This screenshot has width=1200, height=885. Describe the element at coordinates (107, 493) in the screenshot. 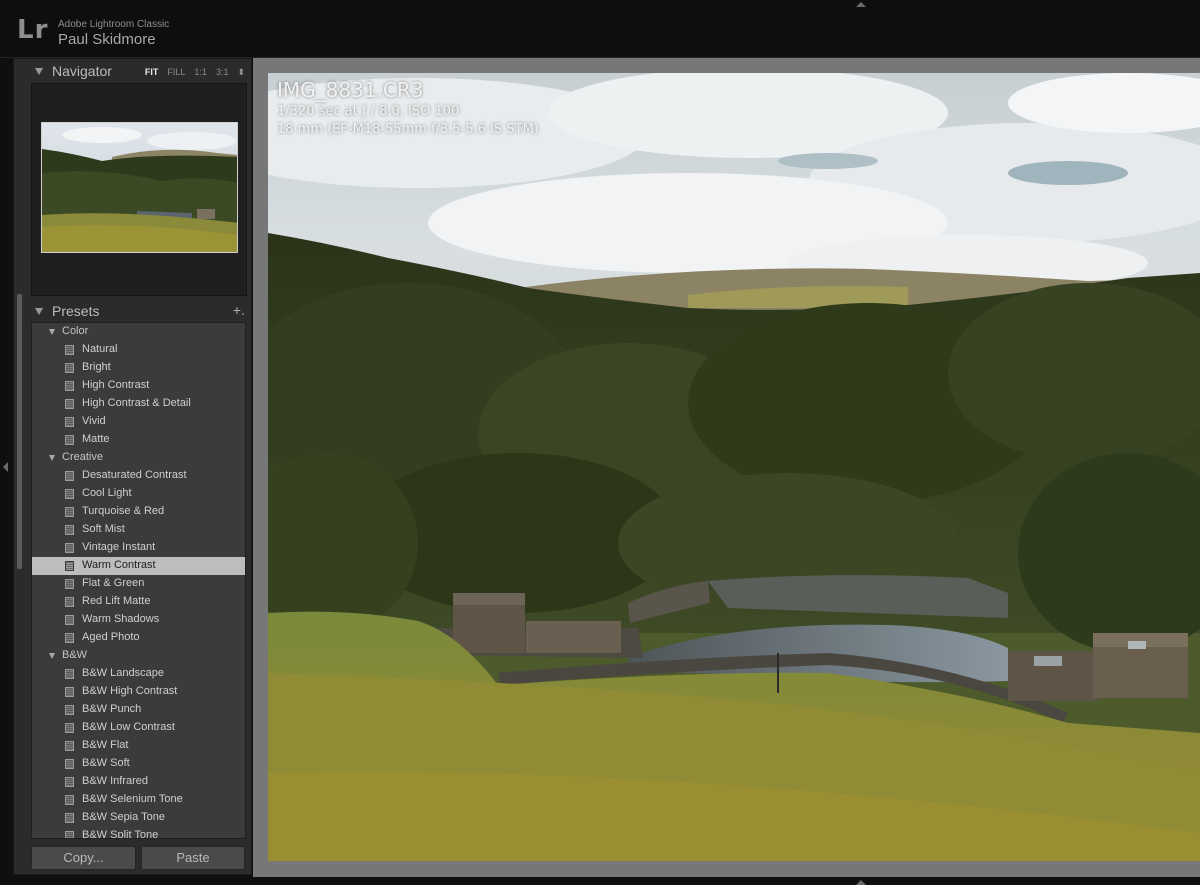

I see `preset-label: Cool Light` at that location.